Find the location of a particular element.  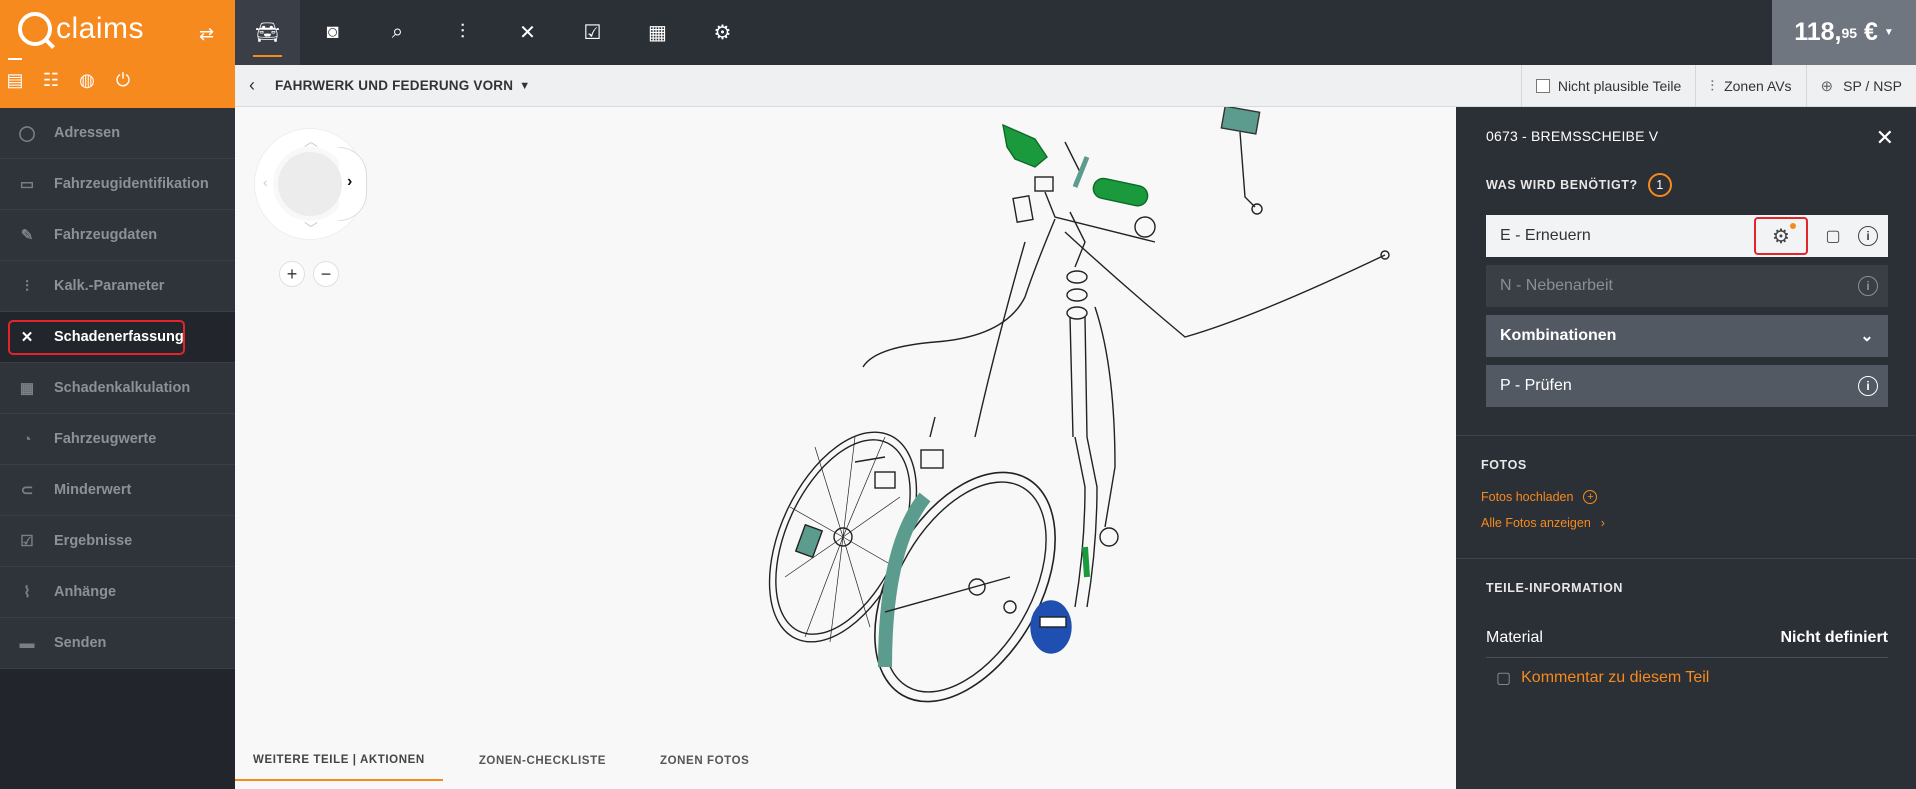

tab-calculation: ▦ is located at coordinates (657, 32).